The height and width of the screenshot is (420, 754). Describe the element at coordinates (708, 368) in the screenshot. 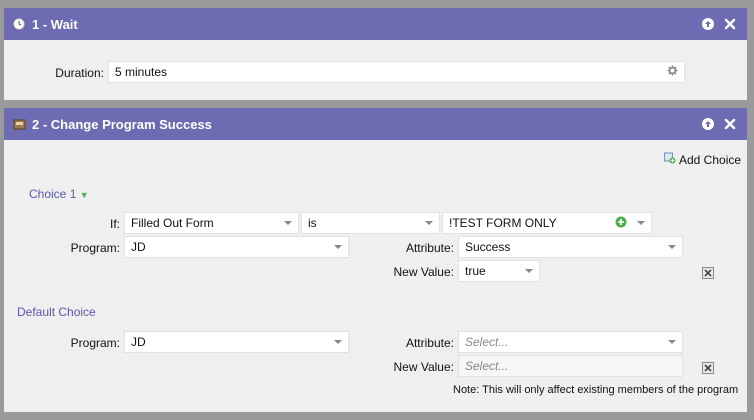

I see `delete-default-choice-icon` at that location.